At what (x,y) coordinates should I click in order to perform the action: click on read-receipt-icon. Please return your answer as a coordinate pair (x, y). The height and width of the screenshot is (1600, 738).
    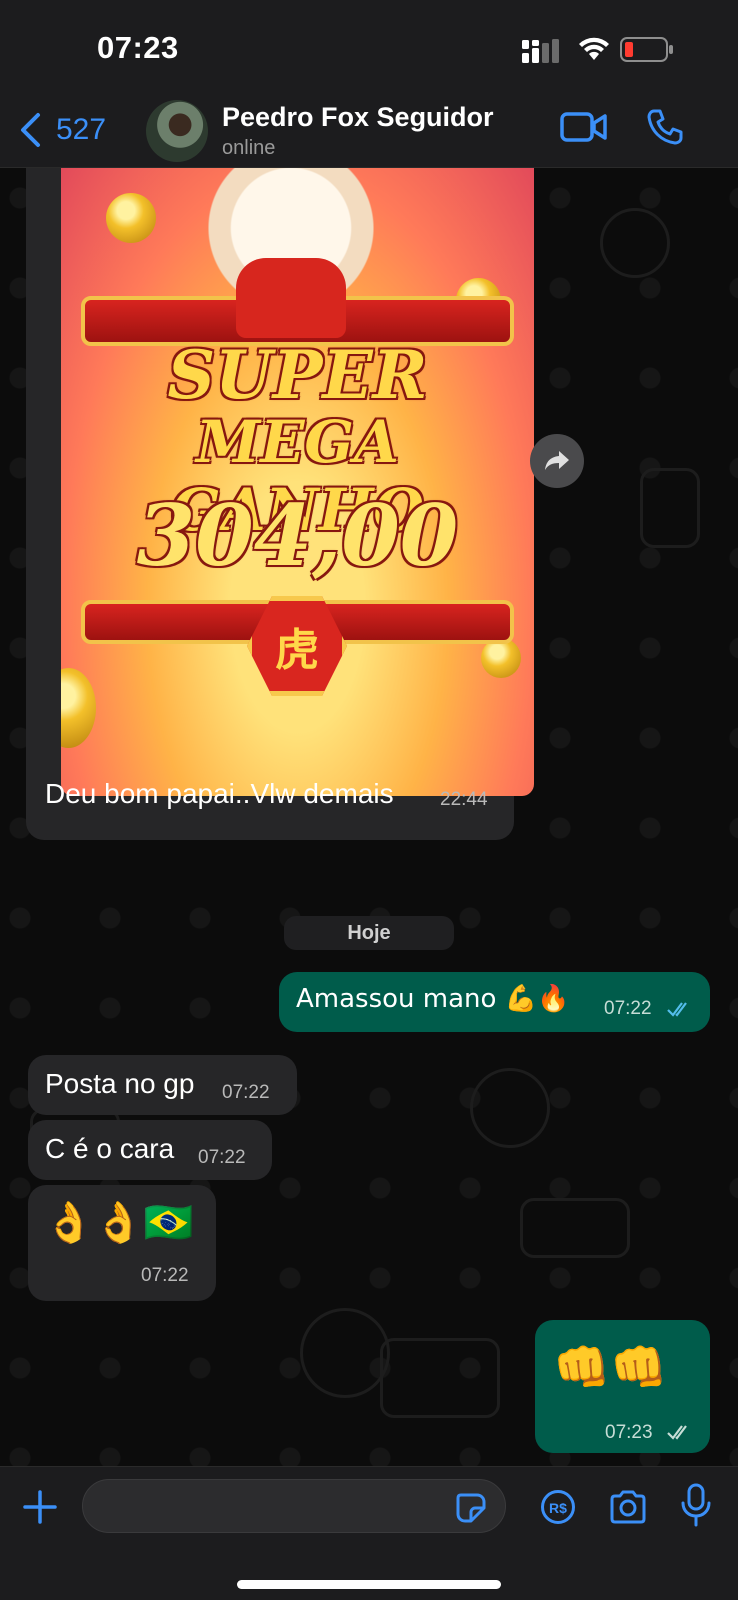
    Looking at the image, I should click on (677, 1009).